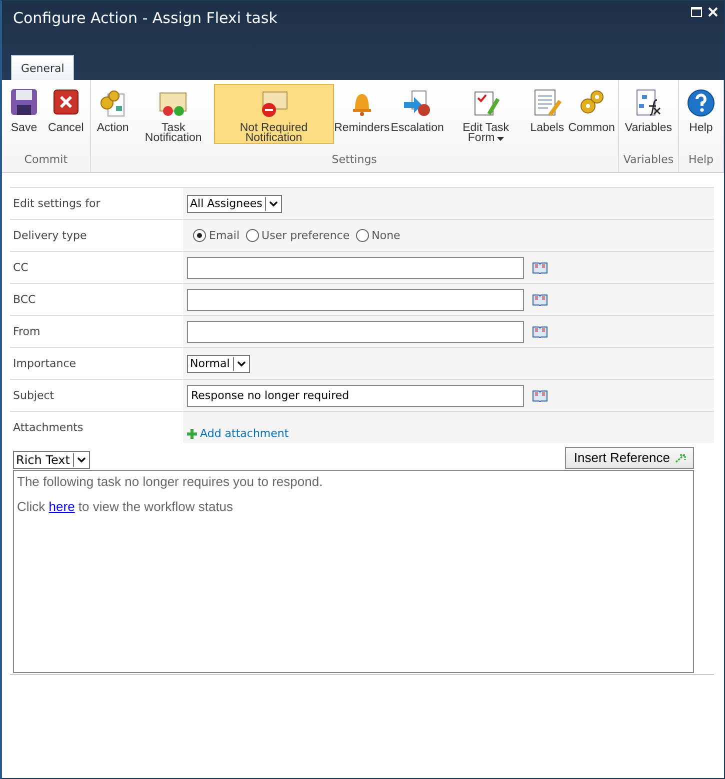 The image size is (725, 779). I want to click on plus-icon, so click(192, 433).